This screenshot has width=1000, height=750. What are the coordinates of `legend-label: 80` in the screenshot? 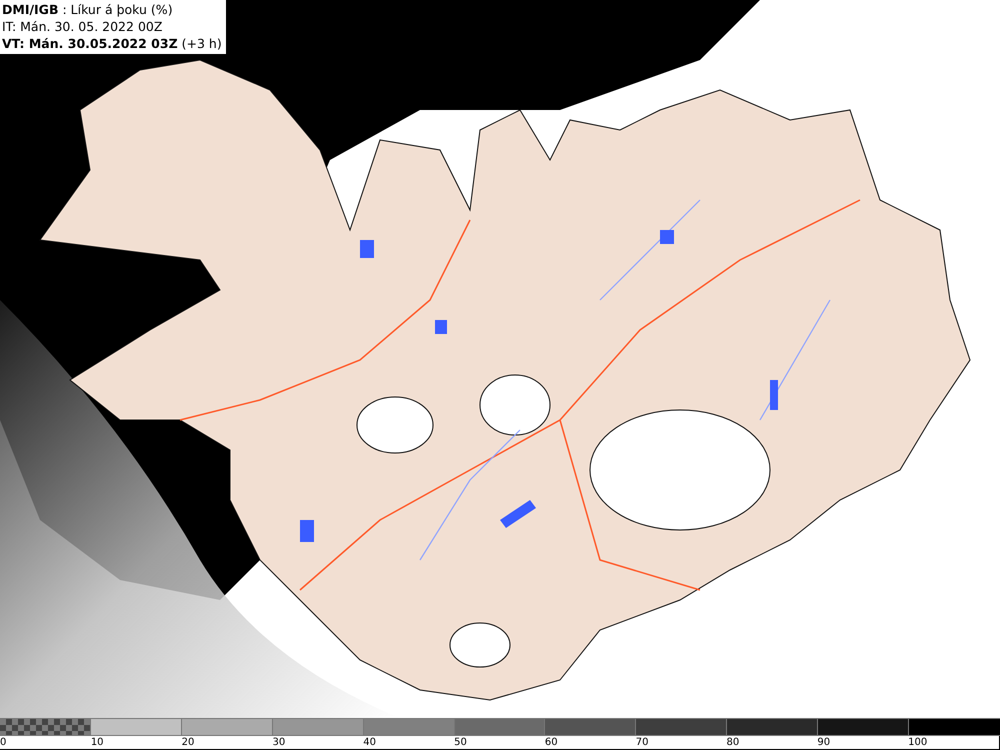 It's located at (733, 742).